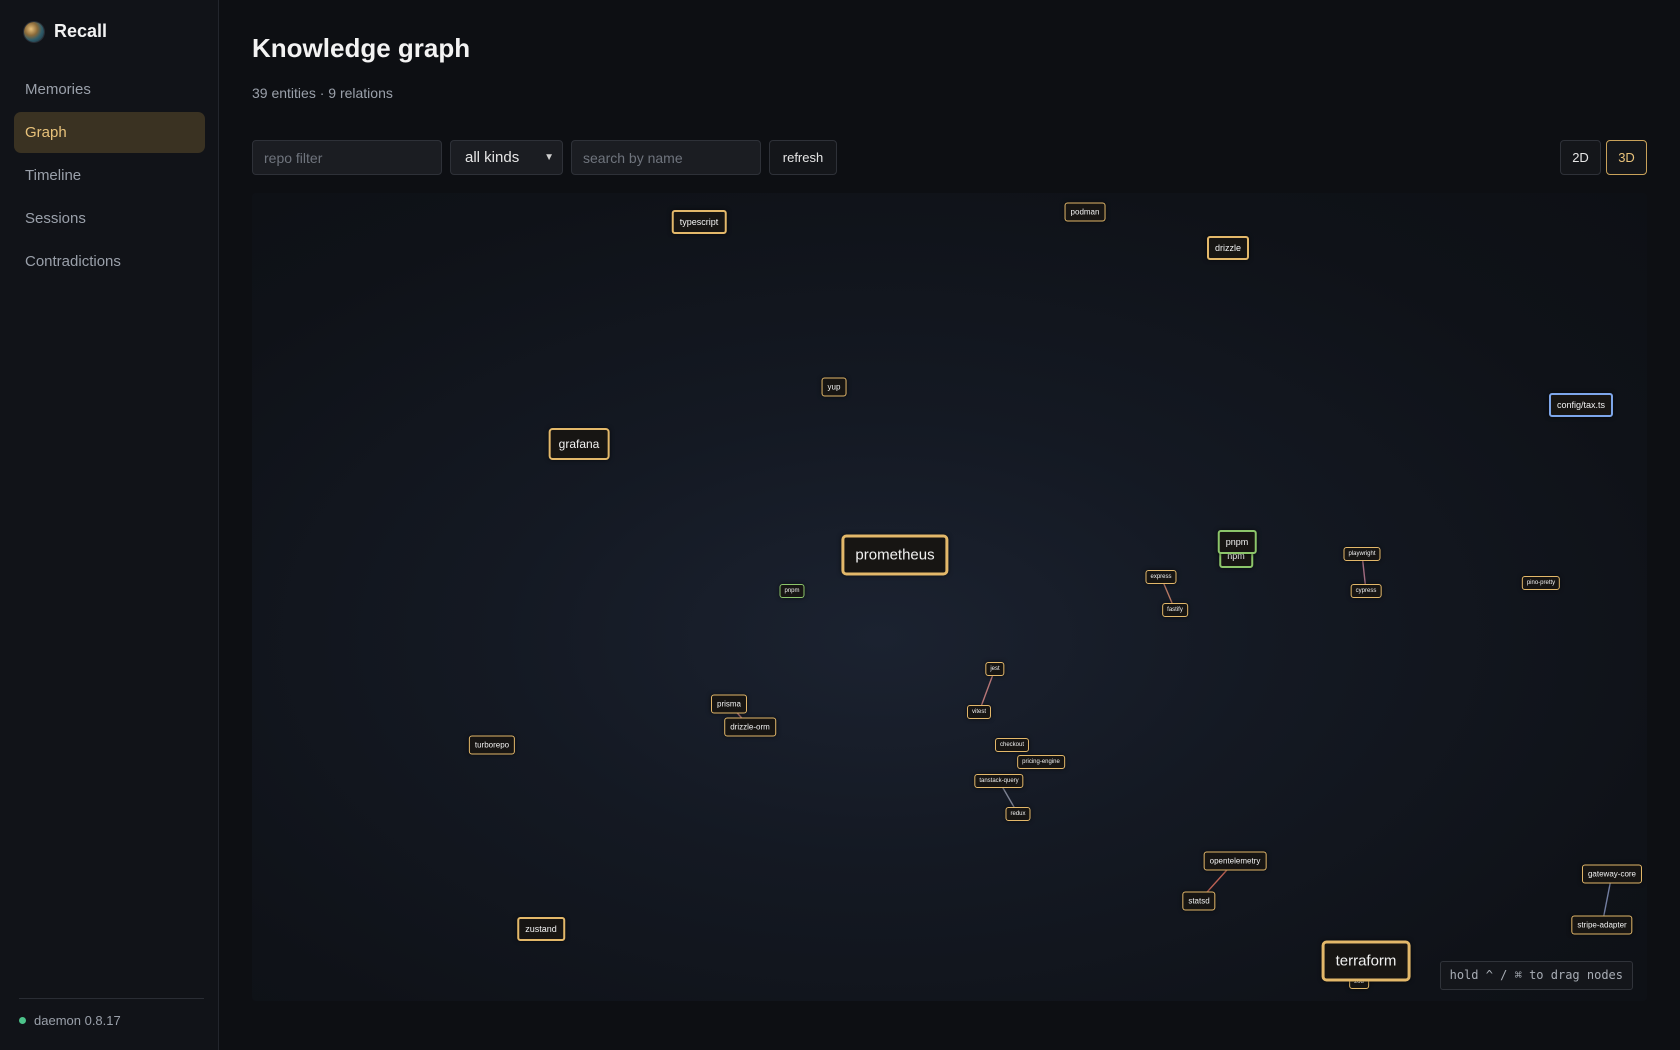 The width and height of the screenshot is (1680, 1050). I want to click on graph-node-zustand: zustand, so click(541, 929).